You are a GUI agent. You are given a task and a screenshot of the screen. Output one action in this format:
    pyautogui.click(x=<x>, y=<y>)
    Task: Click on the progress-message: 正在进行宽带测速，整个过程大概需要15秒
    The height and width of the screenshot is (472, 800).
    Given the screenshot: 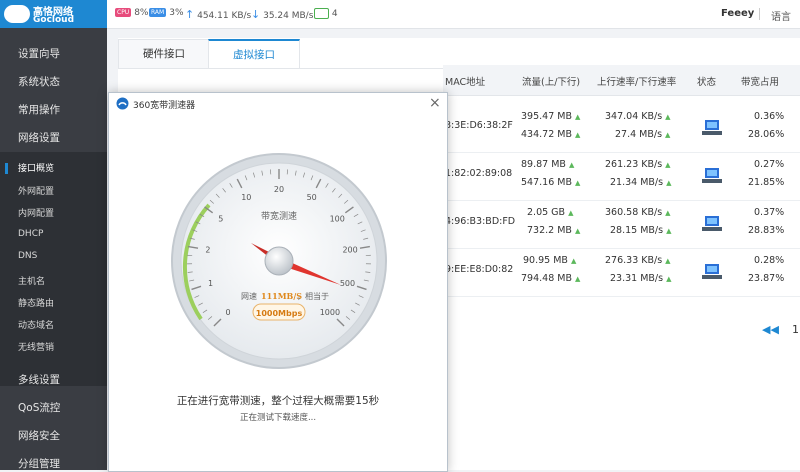 What is the action you would take?
    pyautogui.click(x=278, y=400)
    